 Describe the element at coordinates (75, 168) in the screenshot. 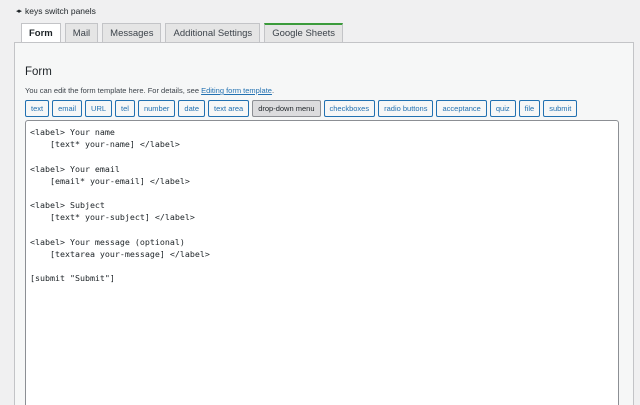

I see `editor-line: <label> Your email` at that location.